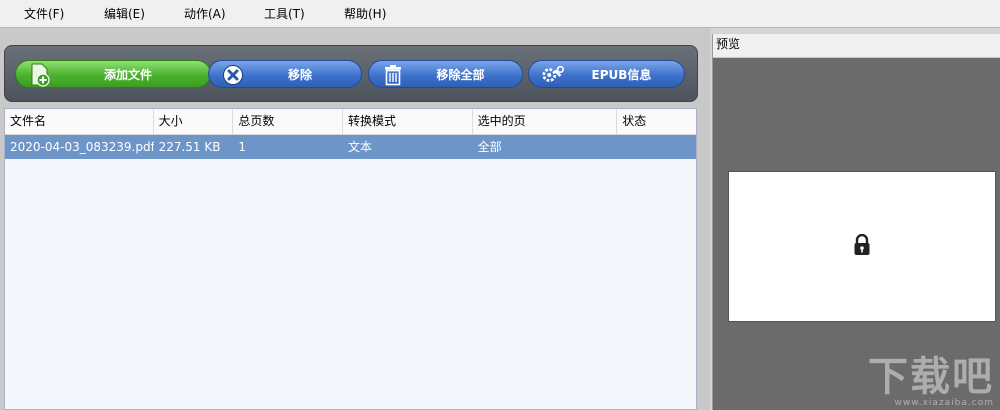  Describe the element at coordinates (189, 147) in the screenshot. I see `cell-size: 227.51 KB` at that location.